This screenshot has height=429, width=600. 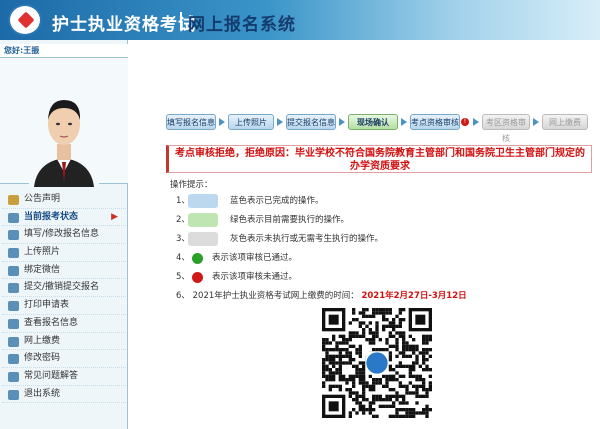 What do you see at coordinates (380, 201) in the screenshot?
I see `tip-item: 1、 蓝色表示已完成的操作。` at bounding box center [380, 201].